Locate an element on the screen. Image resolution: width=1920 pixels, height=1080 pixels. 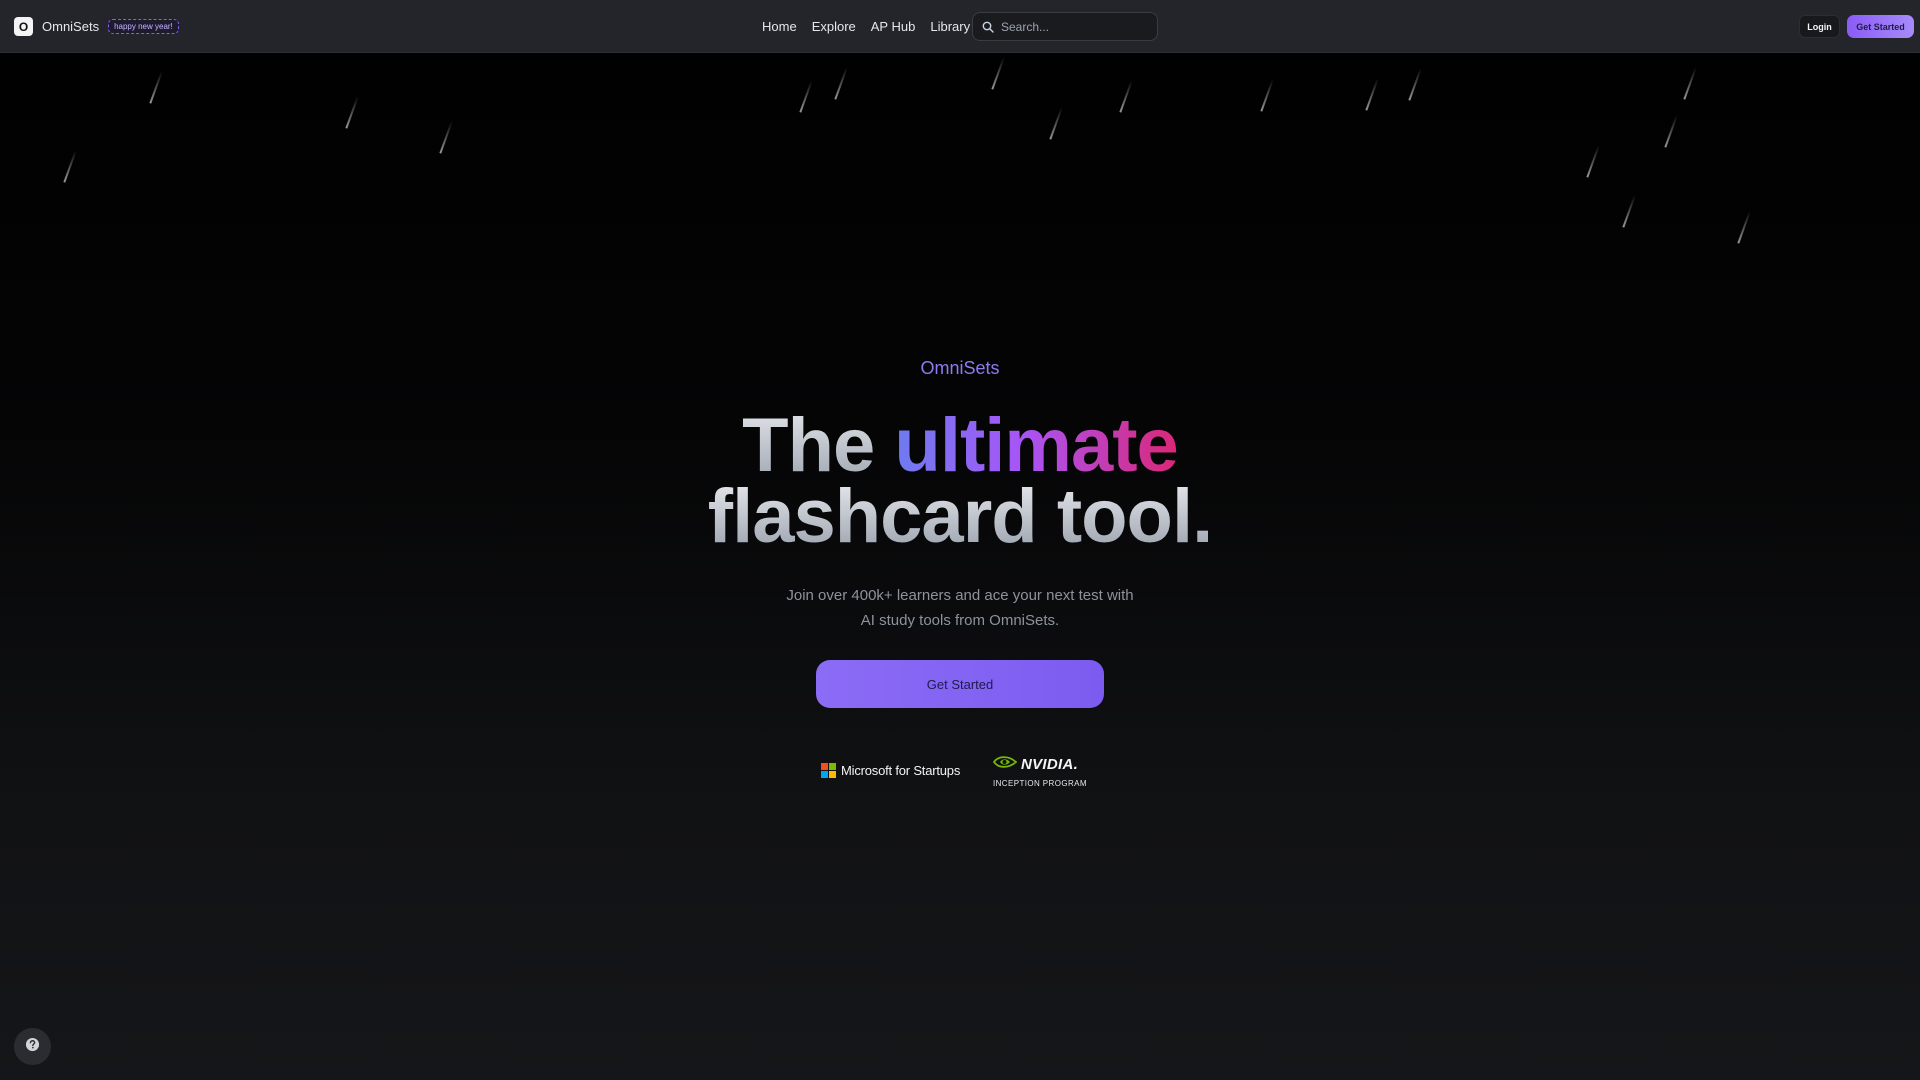
nvidia-wordmark: NVIDIA. is located at coordinates (1050, 764).